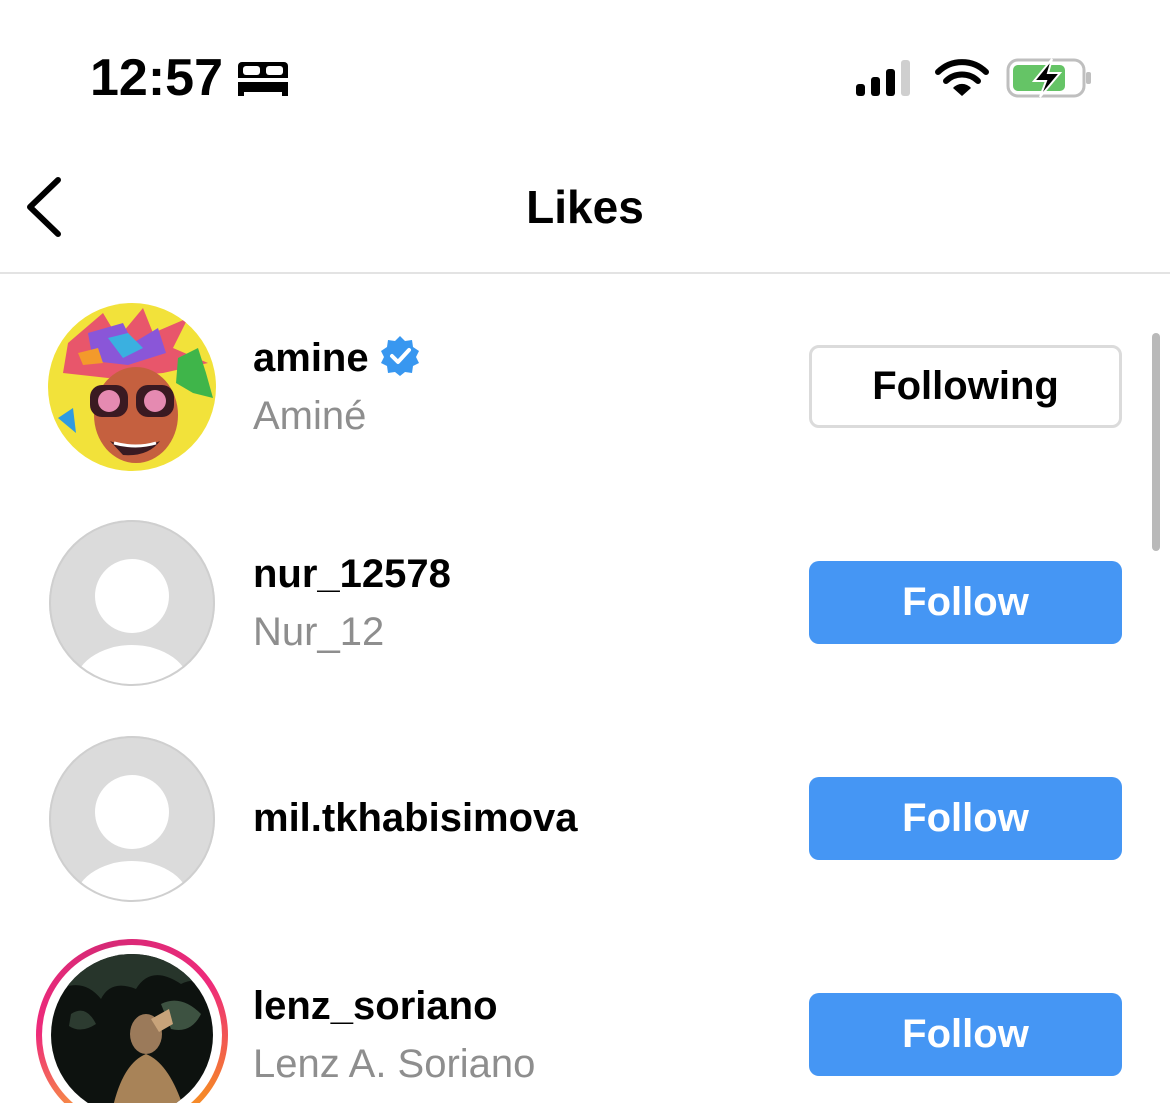 Image resolution: width=1170 pixels, height=1103 pixels. Describe the element at coordinates (311, 358) in the screenshot. I see `username: amine` at that location.